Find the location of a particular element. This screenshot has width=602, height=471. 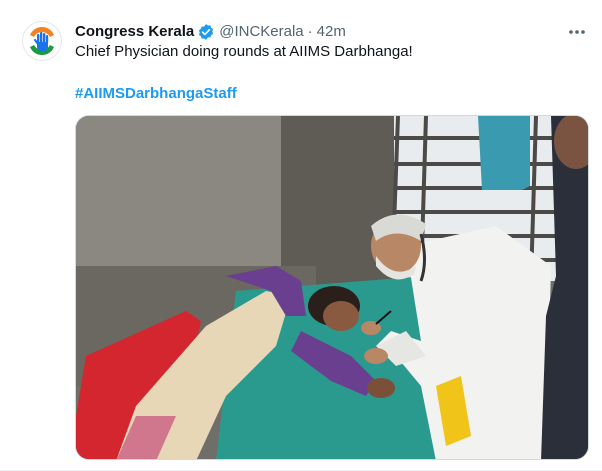

handle: @INCKerala is located at coordinates (261, 32).